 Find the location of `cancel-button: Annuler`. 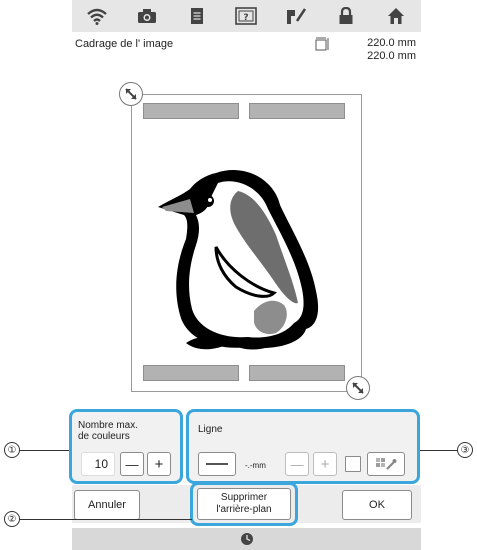

cancel-button: Annuler is located at coordinates (107, 505).